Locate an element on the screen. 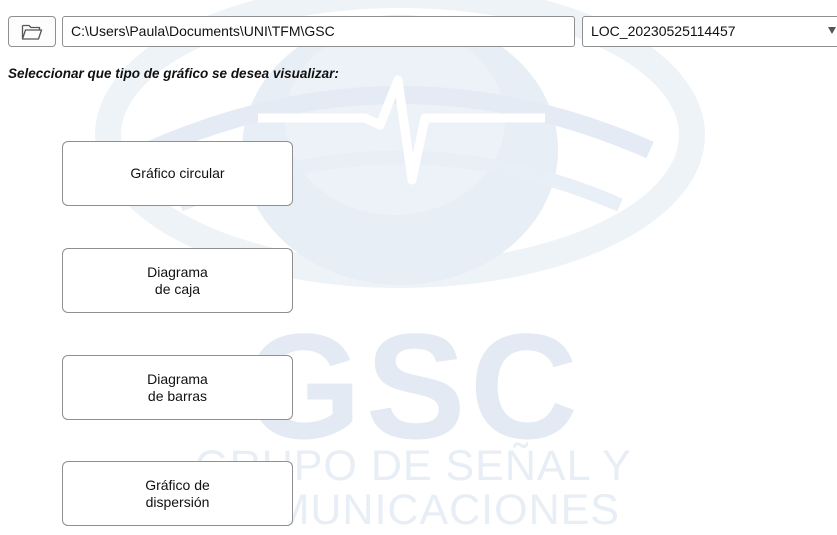 Image resolution: width=837 pixels, height=535 pixels. open-folder-button is located at coordinates (32, 31).